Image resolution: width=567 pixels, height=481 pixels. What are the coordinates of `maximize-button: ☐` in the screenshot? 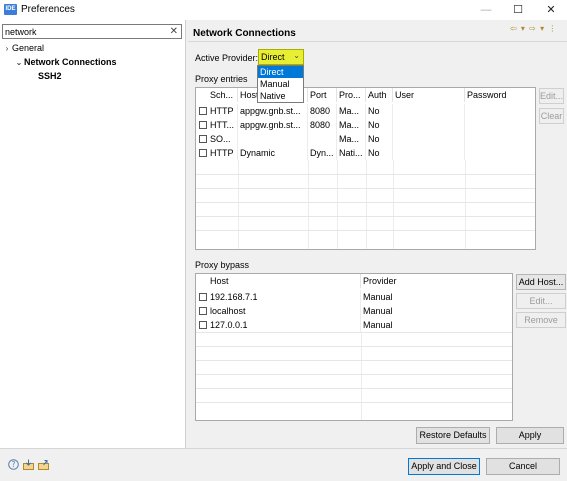 It's located at (518, 10).